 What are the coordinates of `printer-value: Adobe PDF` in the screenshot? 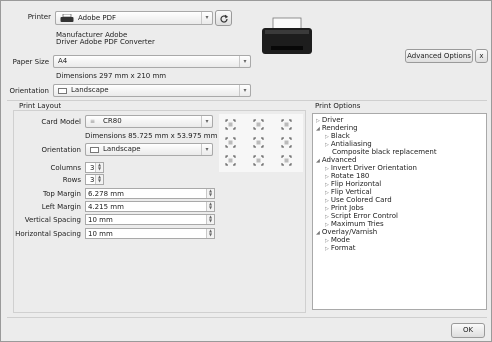 It's located at (97, 18).